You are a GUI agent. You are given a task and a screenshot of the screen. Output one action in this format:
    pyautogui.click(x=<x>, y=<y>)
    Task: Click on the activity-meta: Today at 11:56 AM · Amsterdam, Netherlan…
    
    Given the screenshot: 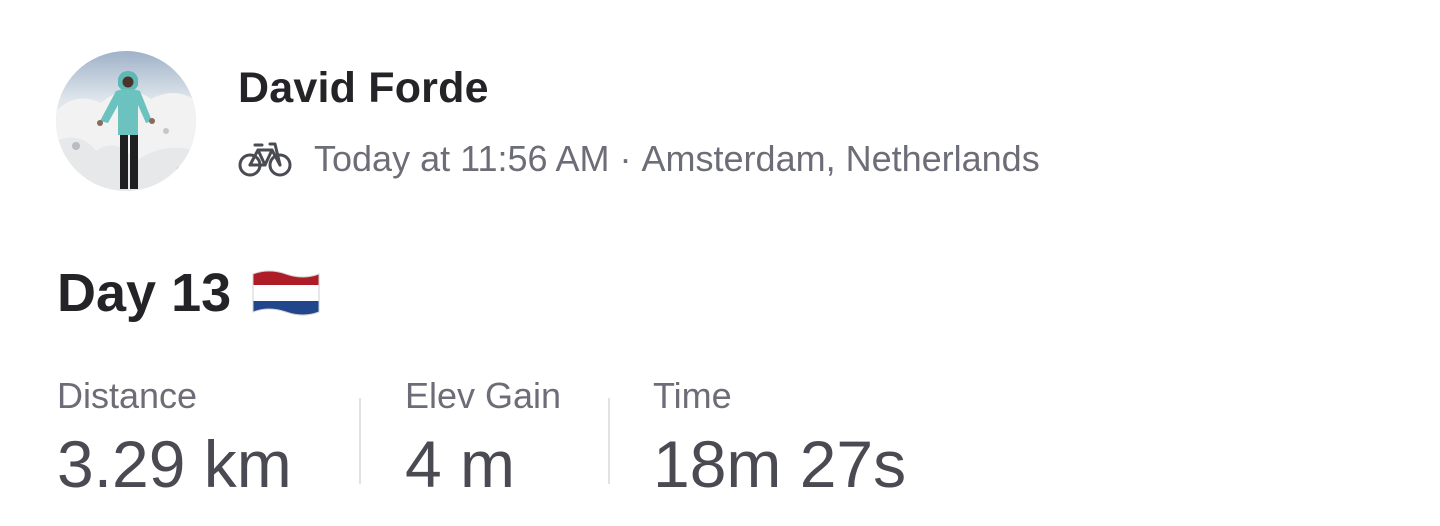 What is the action you would take?
    pyautogui.click(x=639, y=159)
    